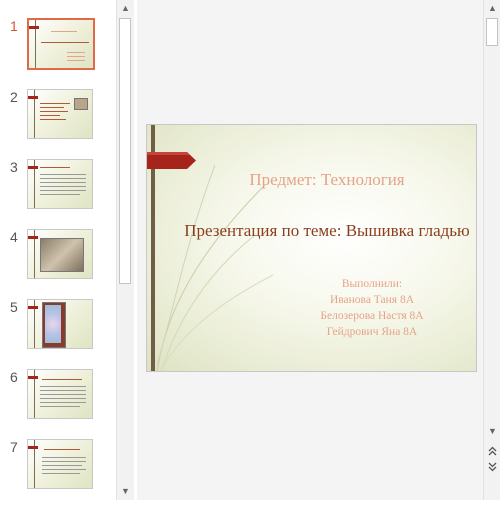 Image resolution: width=500 pixels, height=509 pixels. I want to click on slide-main-title: Презентация по теме: Вышивка гладью, so click(326, 231).